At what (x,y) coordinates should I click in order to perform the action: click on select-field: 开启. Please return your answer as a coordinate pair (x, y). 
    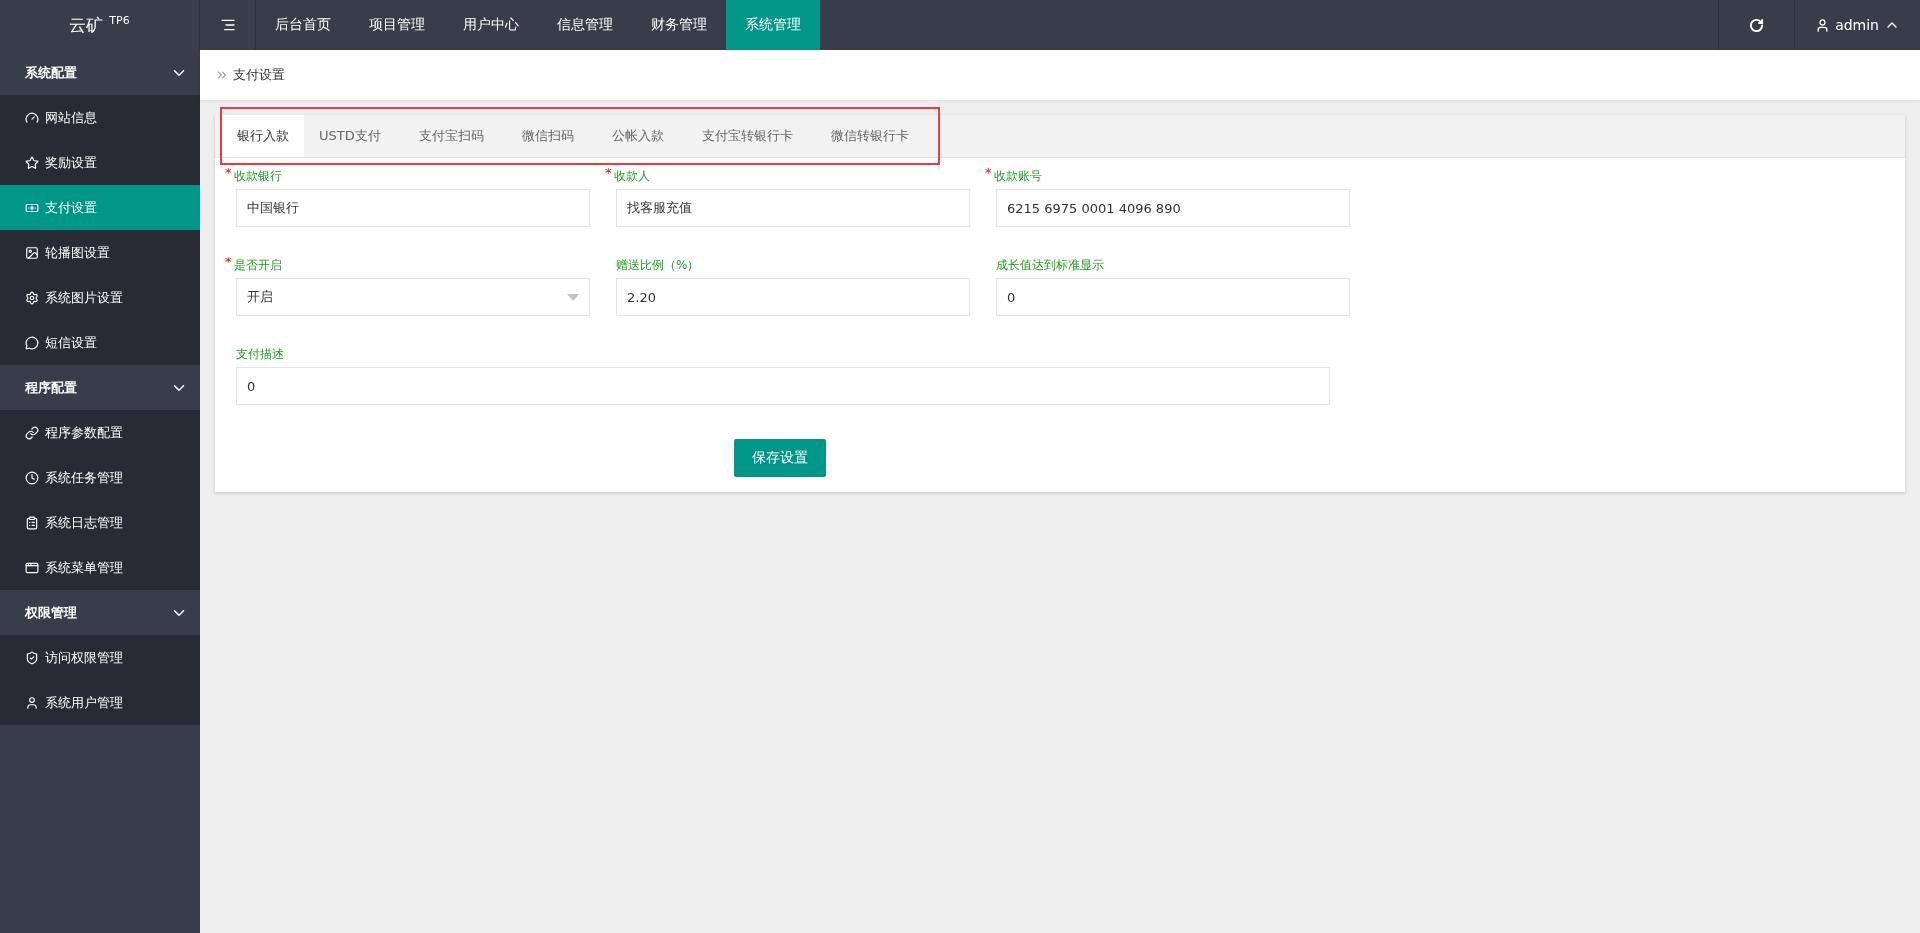
    Looking at the image, I should click on (413, 297).